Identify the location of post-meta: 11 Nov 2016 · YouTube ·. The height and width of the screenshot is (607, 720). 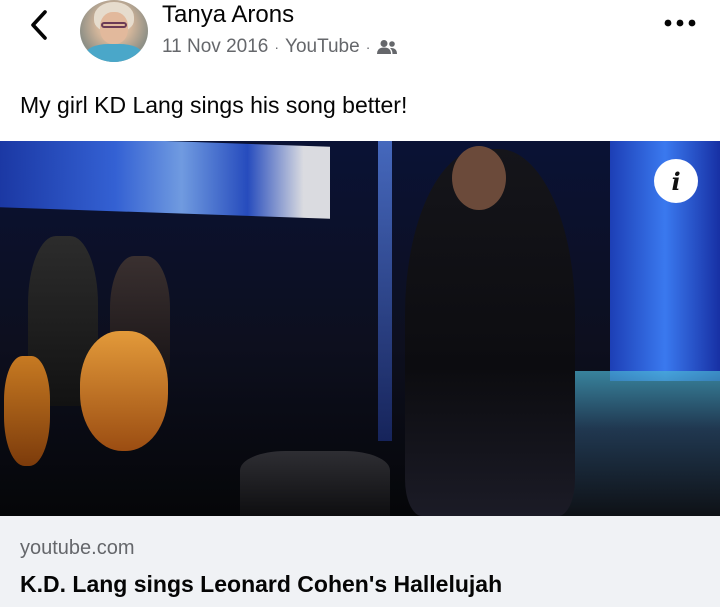
(280, 47).